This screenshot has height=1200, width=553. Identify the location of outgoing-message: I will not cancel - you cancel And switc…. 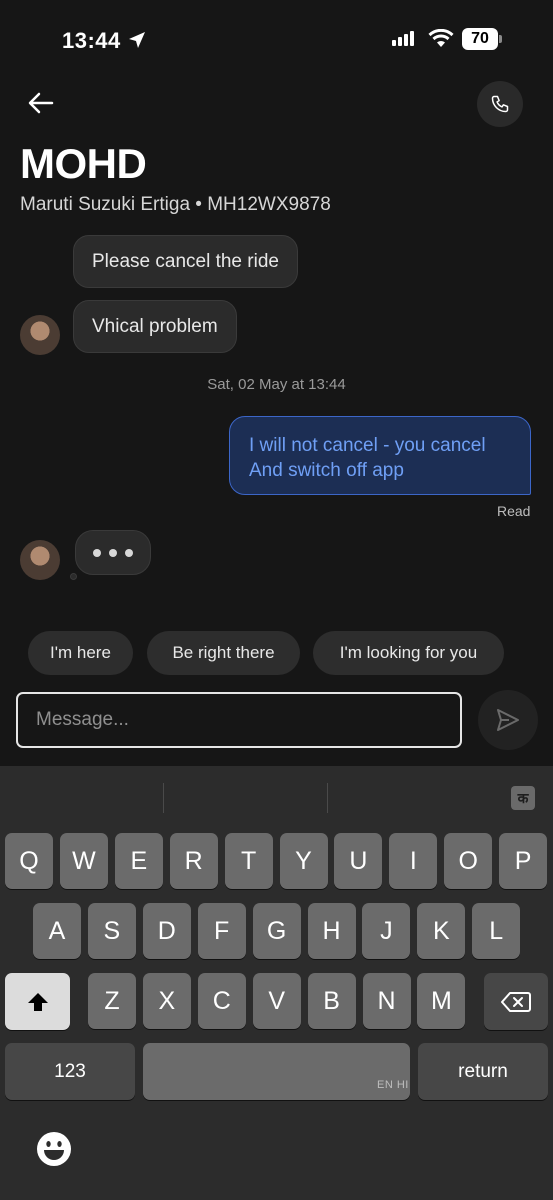
(380, 455).